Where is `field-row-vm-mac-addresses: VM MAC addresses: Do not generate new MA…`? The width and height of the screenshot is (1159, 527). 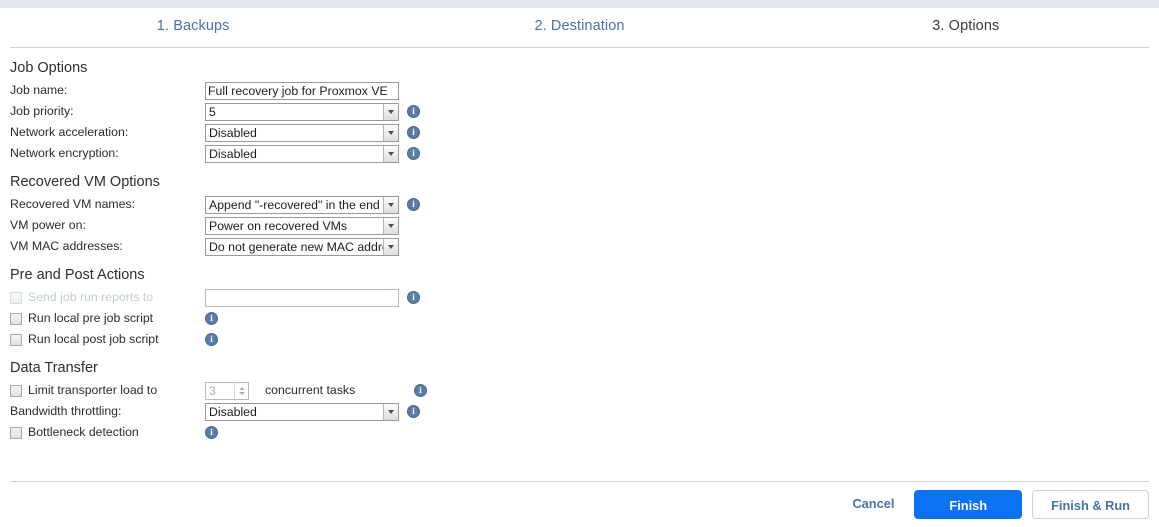
field-row-vm-mac-addresses: VM MAC addresses: Do not generate new MA… is located at coordinates (579, 246).